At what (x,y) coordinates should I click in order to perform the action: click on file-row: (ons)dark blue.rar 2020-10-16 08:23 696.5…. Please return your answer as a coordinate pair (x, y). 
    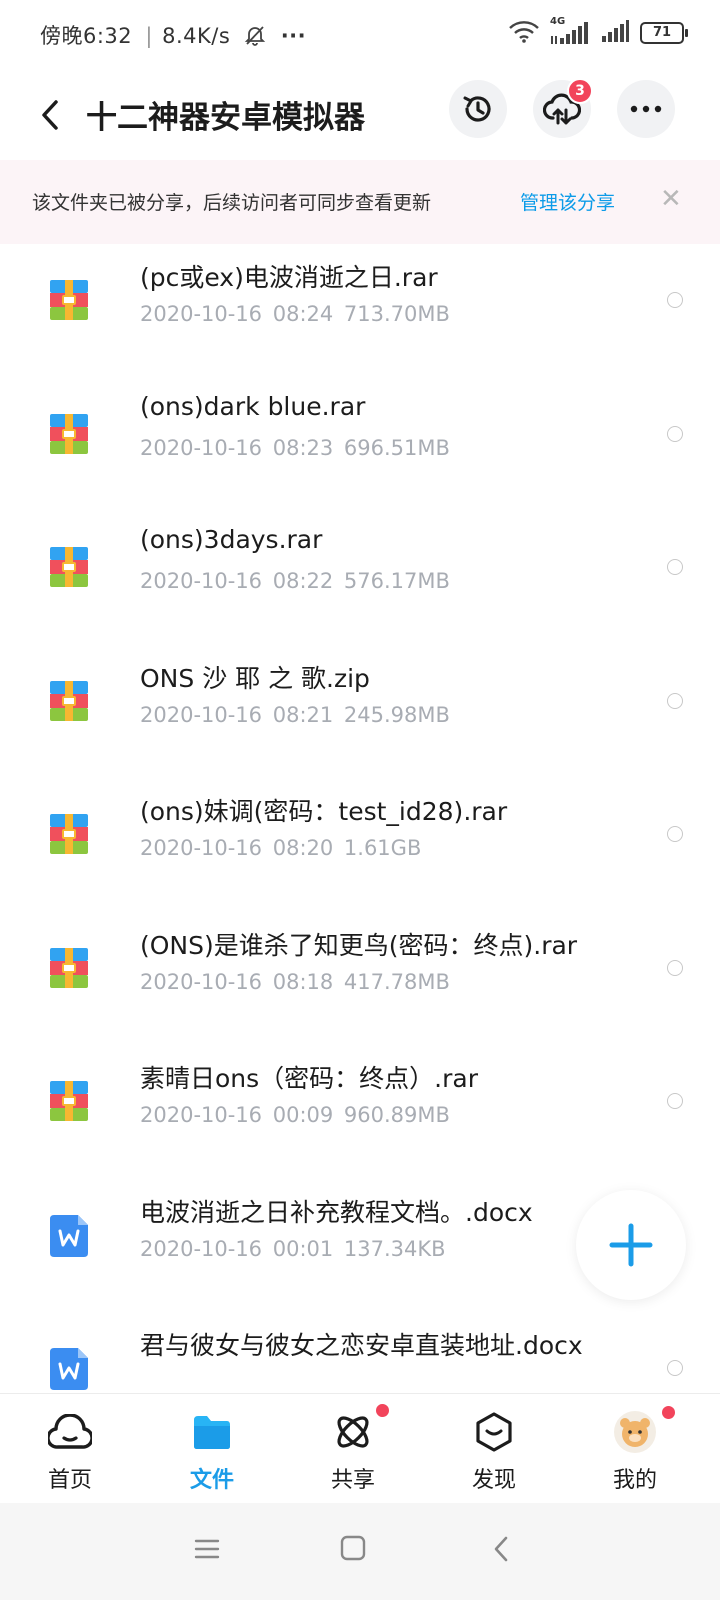
    Looking at the image, I should click on (360, 452).